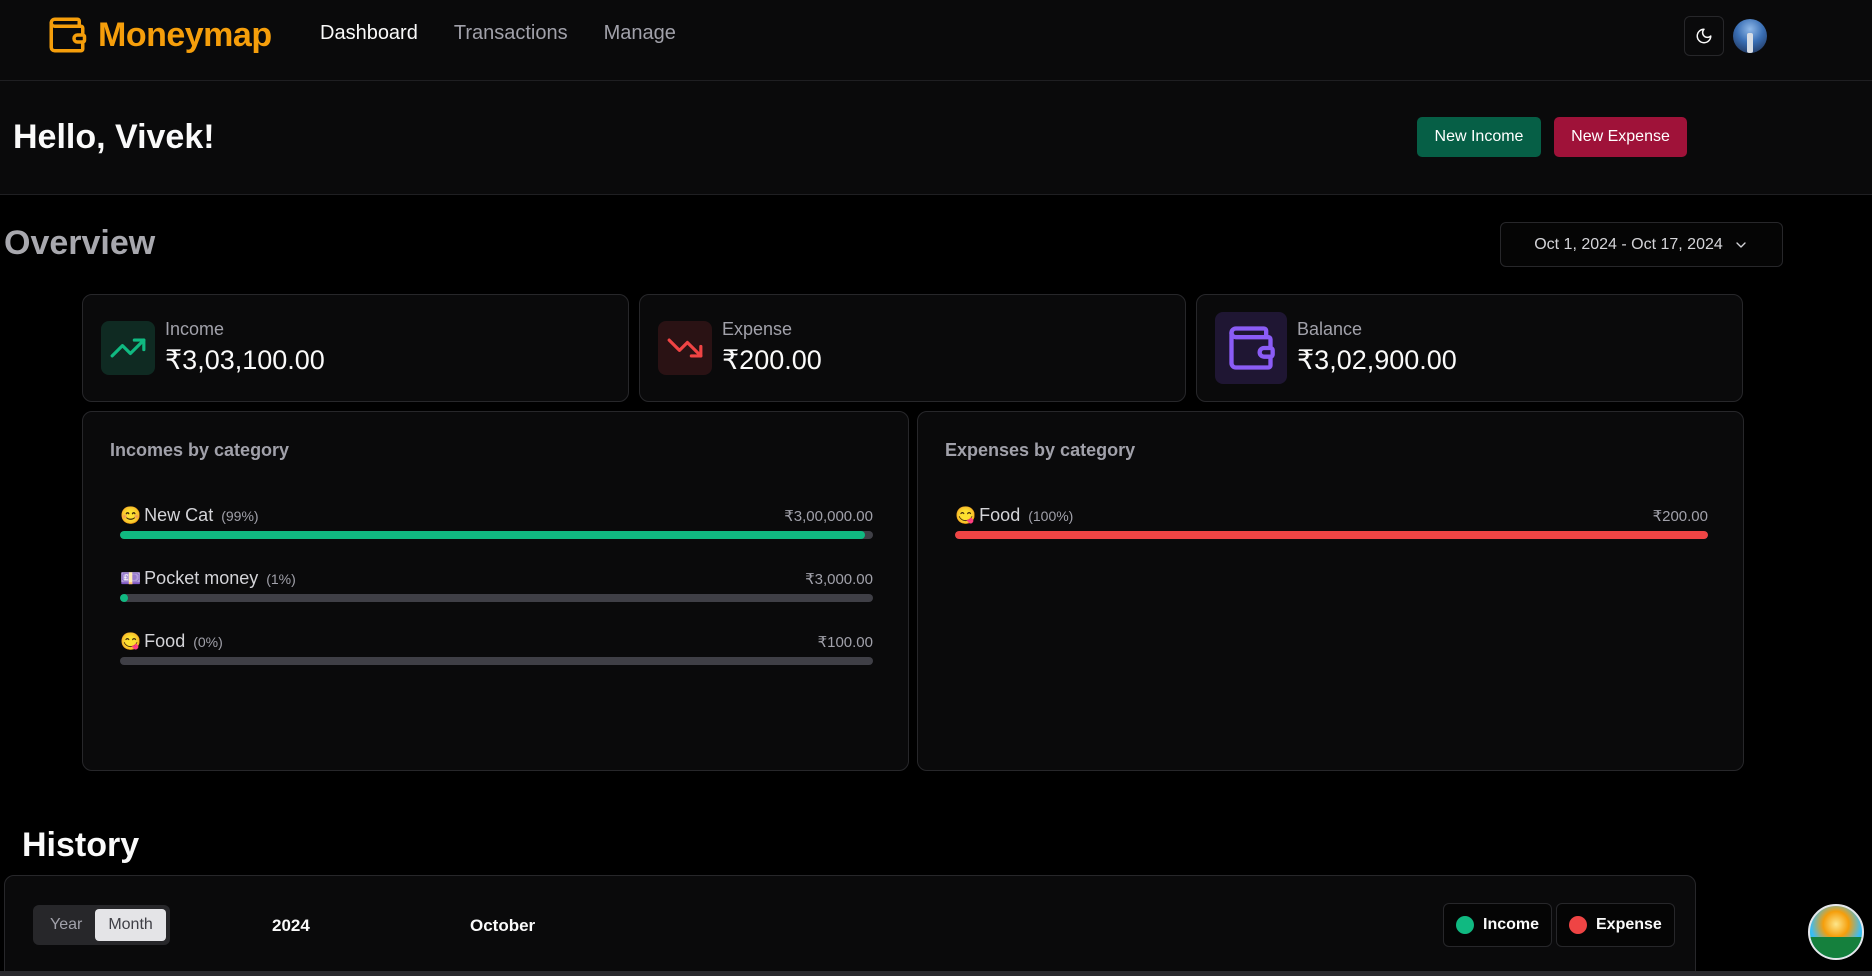 The image size is (1872, 976). Describe the element at coordinates (1620, 137) in the screenshot. I see `new-expense-button: New Expense` at that location.